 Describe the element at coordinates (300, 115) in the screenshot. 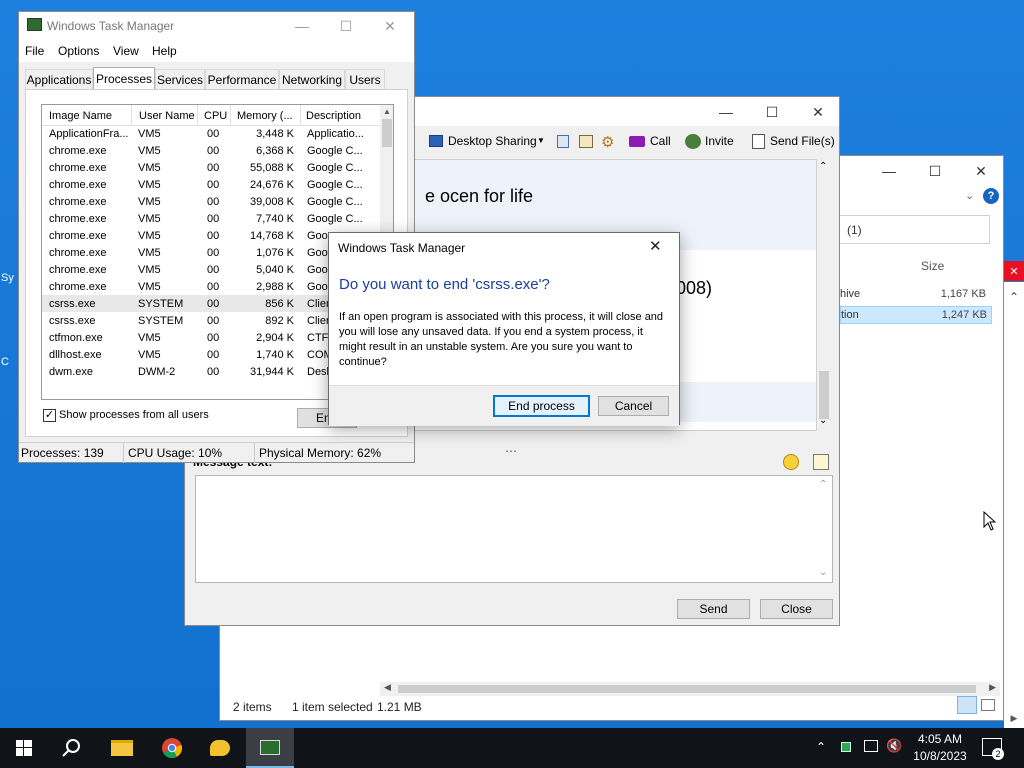

I see `column-divider` at that location.